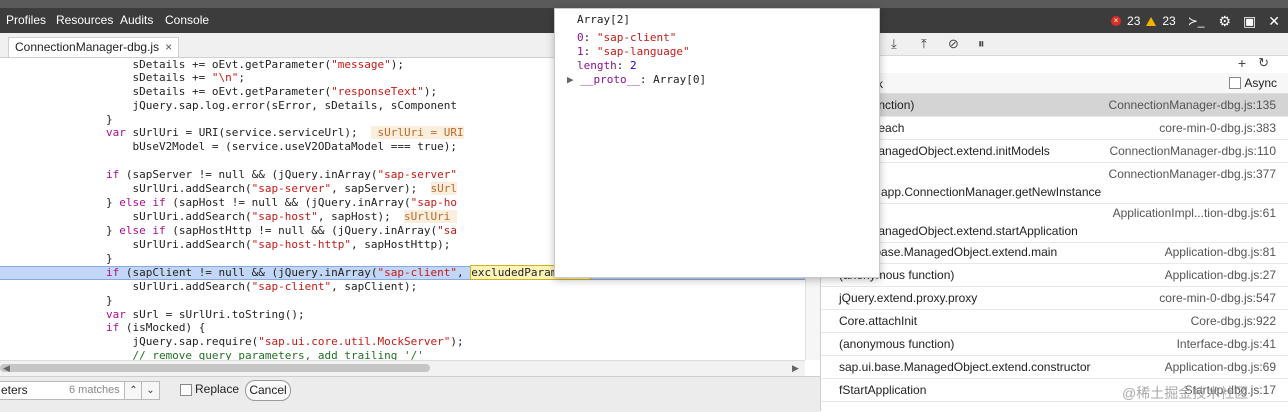 Image resolution: width=1288 pixels, height=412 pixels. I want to click on code-token: "message", so click(361, 64).